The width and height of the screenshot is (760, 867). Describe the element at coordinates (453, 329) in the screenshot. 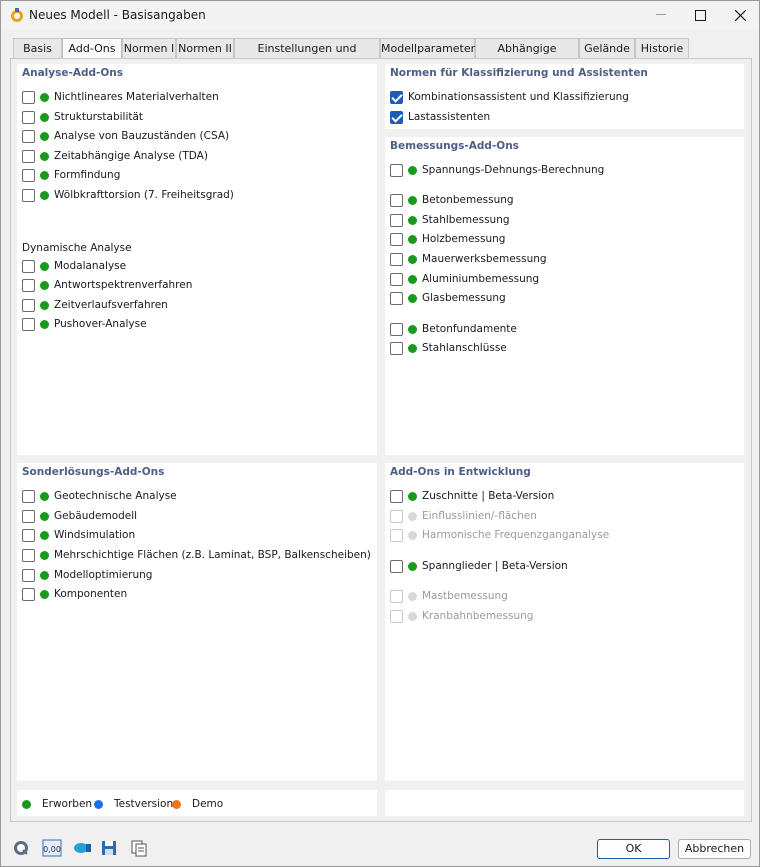

I see `addon-row: Betonfundamente` at that location.